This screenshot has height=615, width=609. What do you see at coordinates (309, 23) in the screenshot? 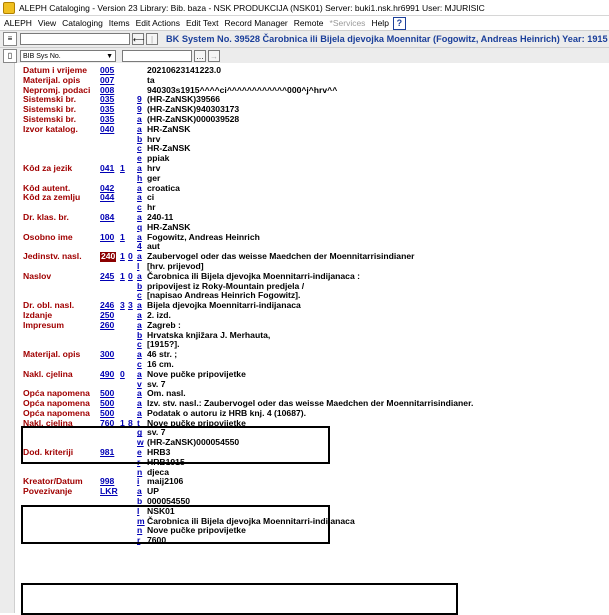
I see `menu-remote: Remote` at bounding box center [309, 23].